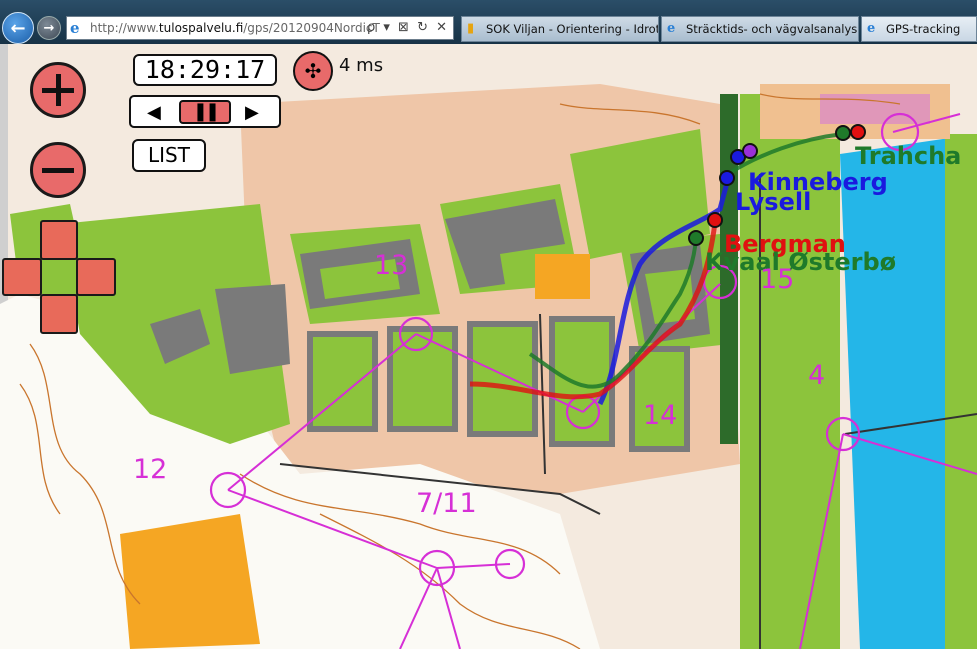  I want to click on forward-button: →, so click(49, 28).